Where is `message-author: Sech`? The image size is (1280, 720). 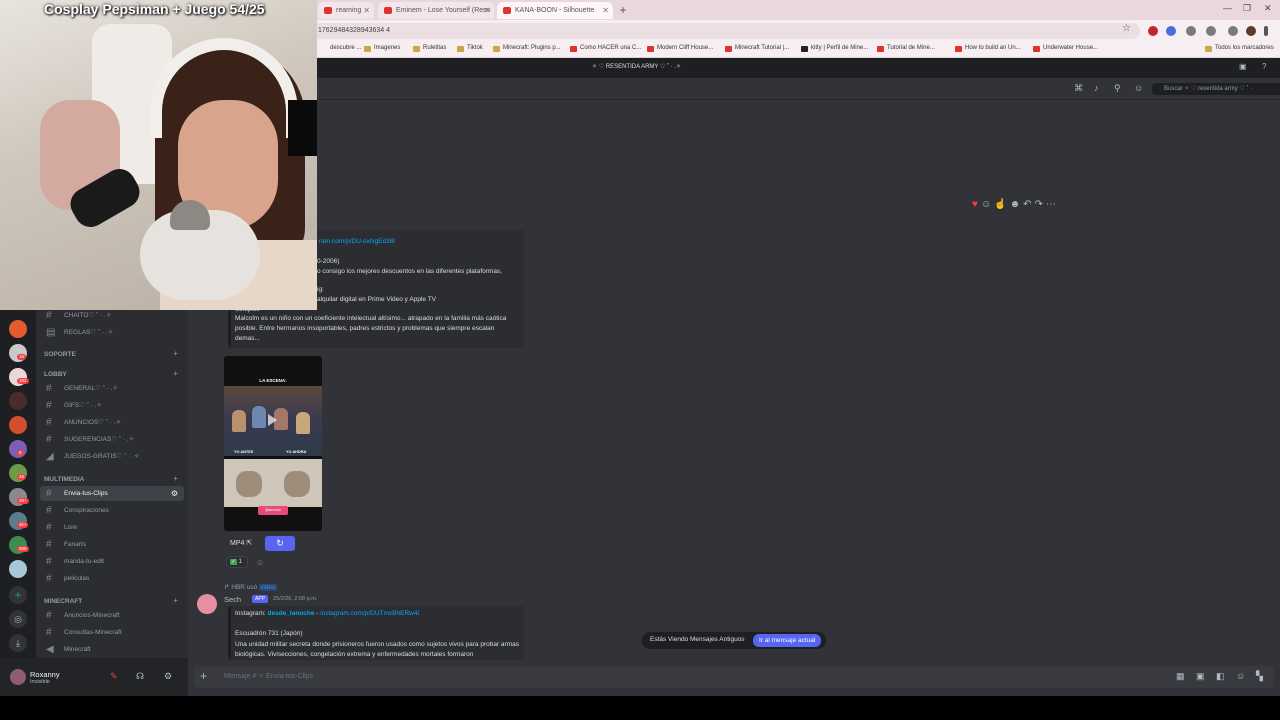
message-author: Sech is located at coordinates (232, 599).